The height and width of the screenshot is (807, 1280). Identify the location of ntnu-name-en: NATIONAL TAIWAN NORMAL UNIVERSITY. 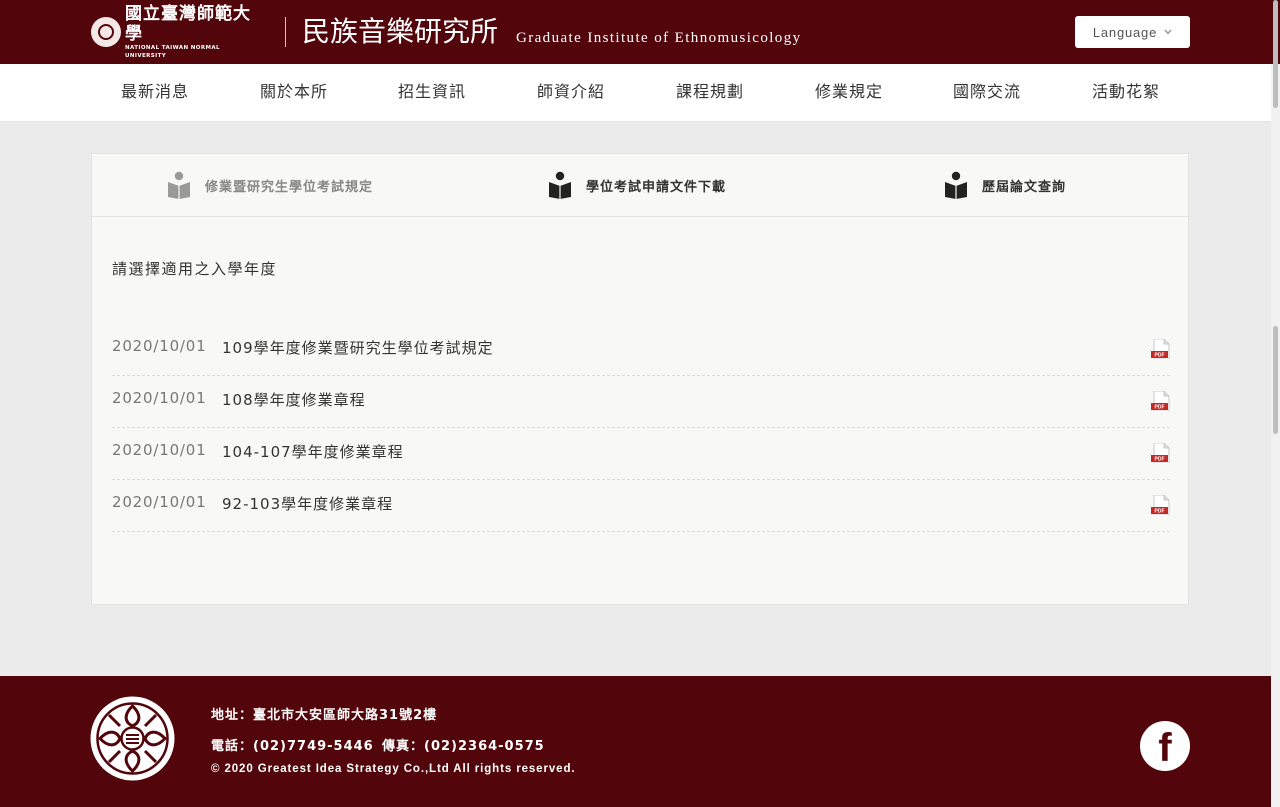
(172, 52).